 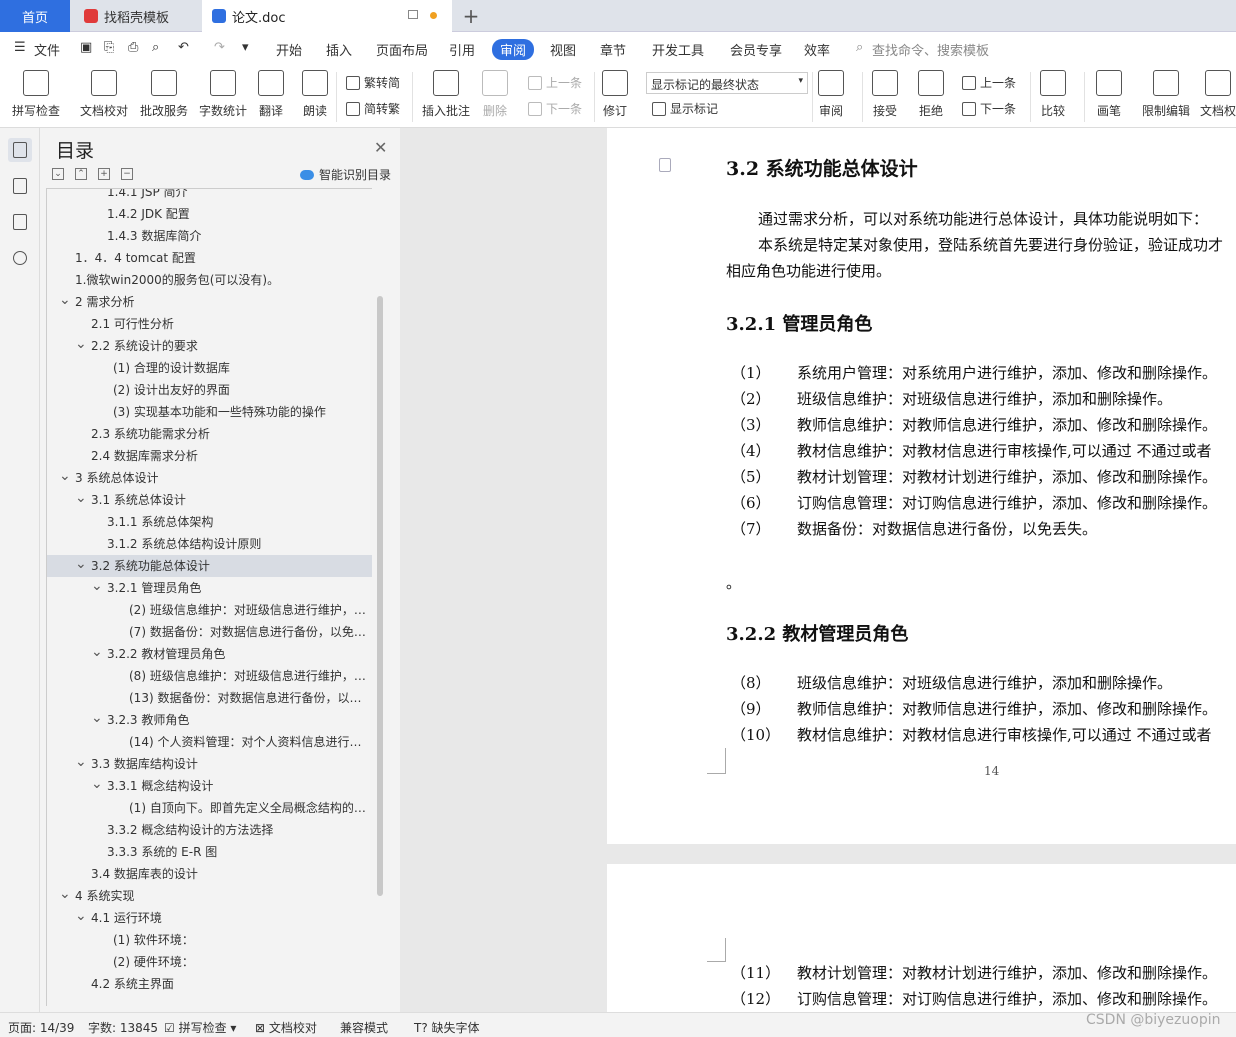 I want to click on toc-item: 2.3 系统功能需求分析, so click(x=209, y=434).